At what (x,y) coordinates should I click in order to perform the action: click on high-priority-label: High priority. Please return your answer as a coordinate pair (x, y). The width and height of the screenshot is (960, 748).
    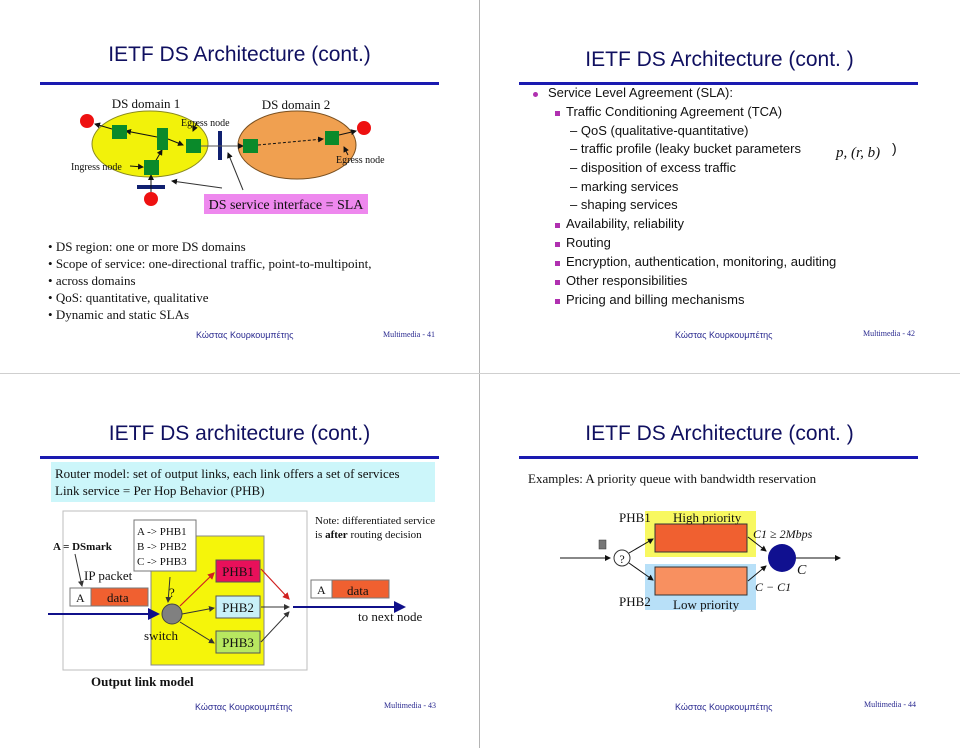
    Looking at the image, I should click on (707, 517).